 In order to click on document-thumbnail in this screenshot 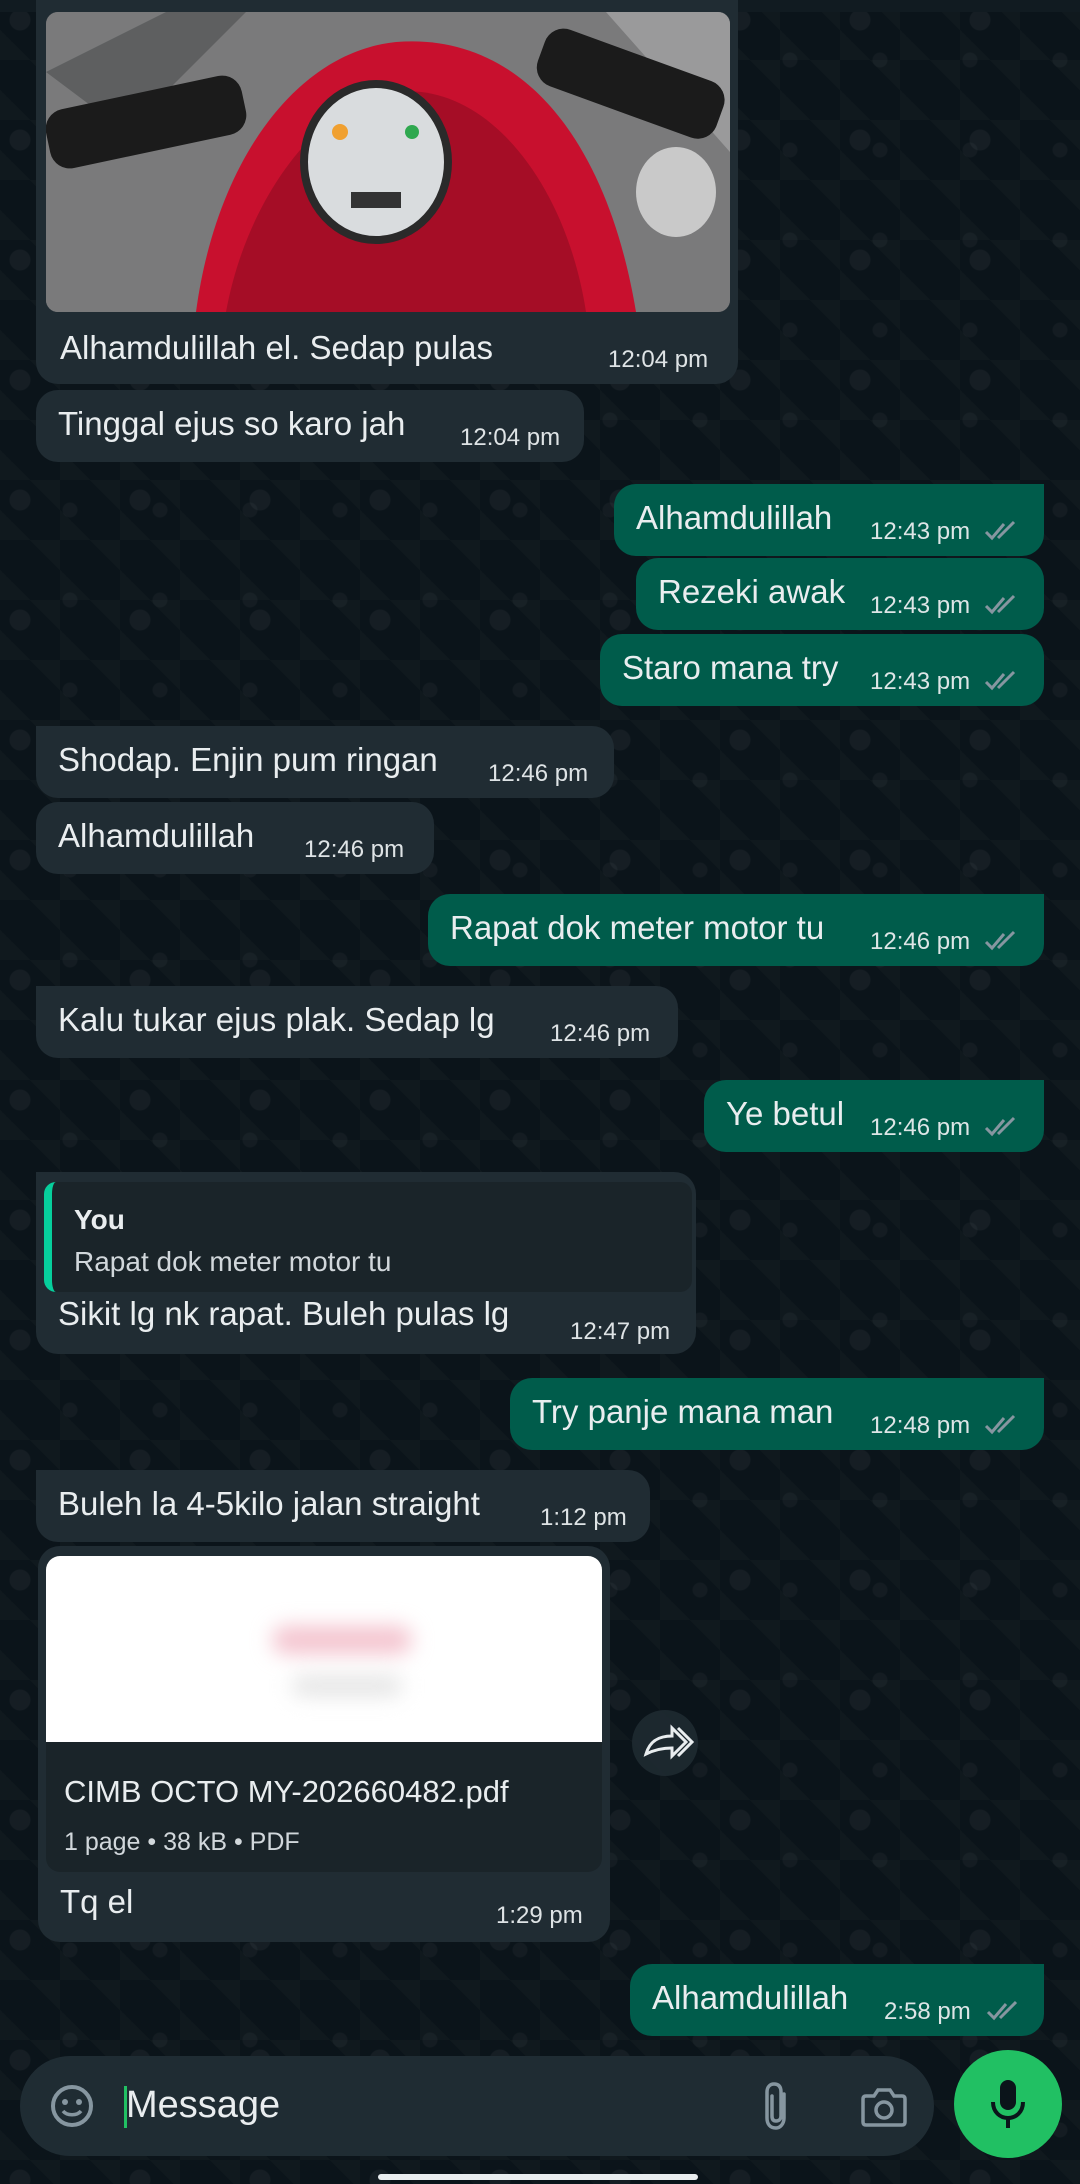, I will do `click(324, 1649)`.